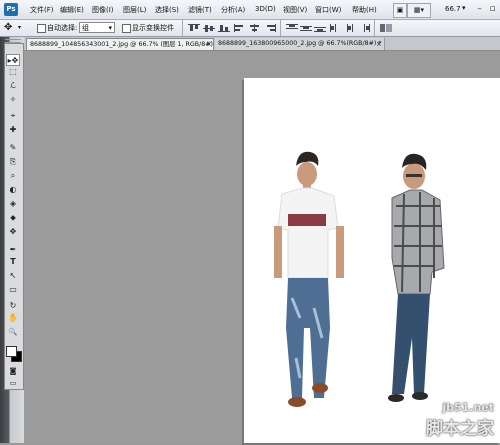  I want to click on color-swatches, so click(14, 353).